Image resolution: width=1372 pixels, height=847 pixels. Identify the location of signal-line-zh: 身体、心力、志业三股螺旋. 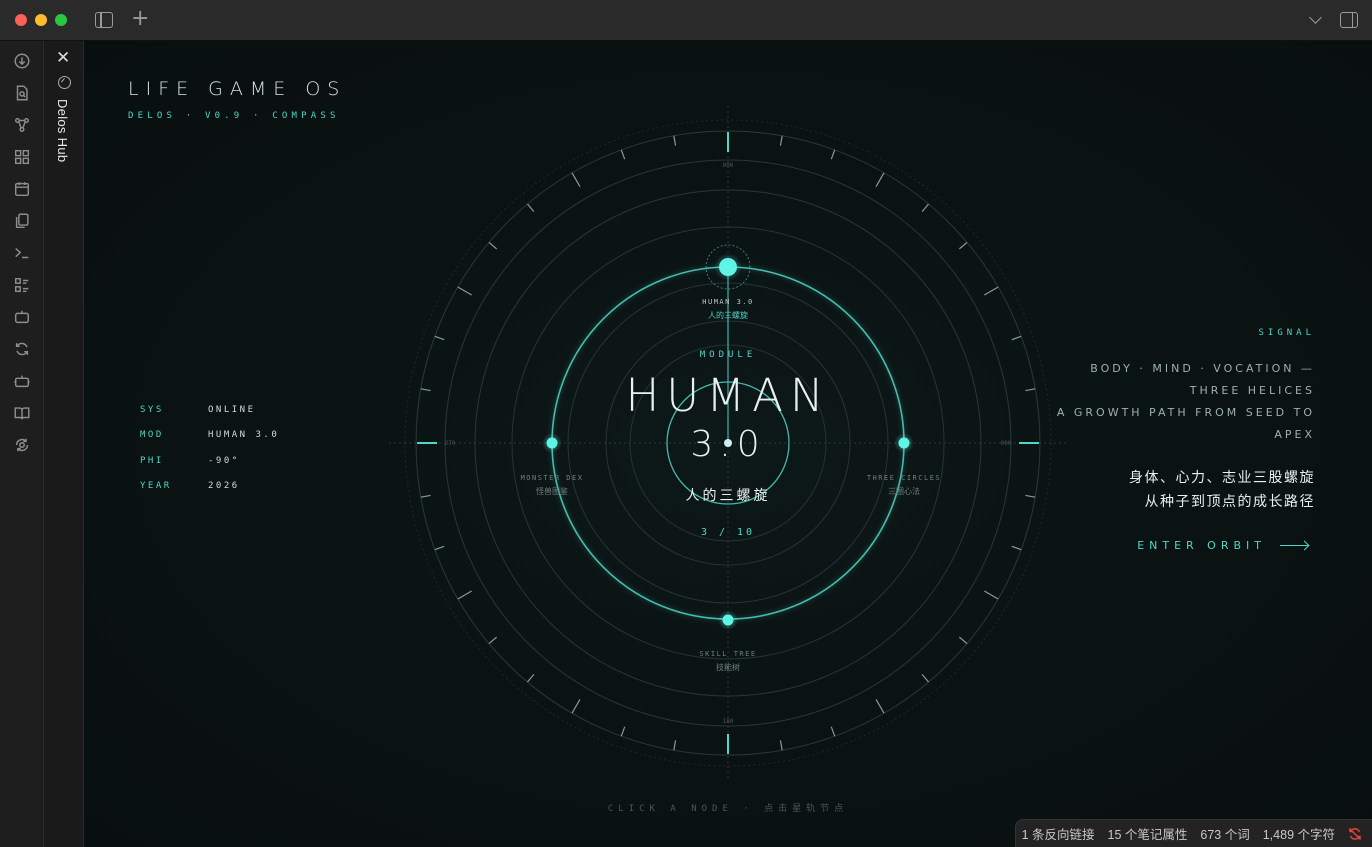
(1222, 478).